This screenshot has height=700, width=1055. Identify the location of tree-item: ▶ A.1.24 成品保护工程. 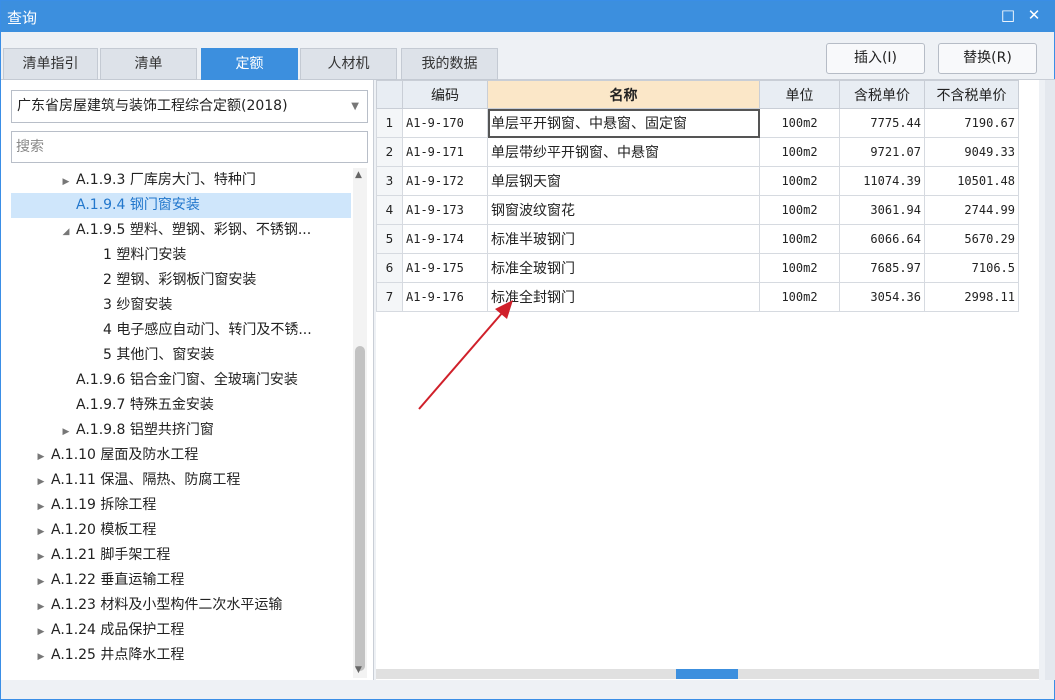
(181, 630).